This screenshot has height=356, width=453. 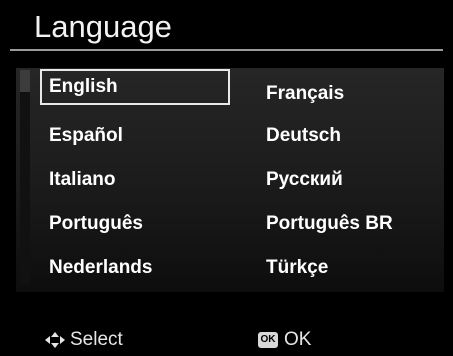 I want to click on ok-button-icon: OK, so click(x=268, y=339).